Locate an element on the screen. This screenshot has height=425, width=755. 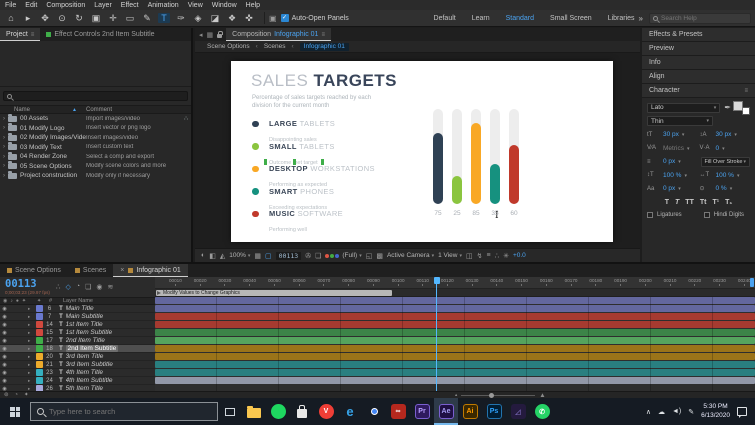
draft-3d-icon: ◇ is located at coordinates (67, 287).